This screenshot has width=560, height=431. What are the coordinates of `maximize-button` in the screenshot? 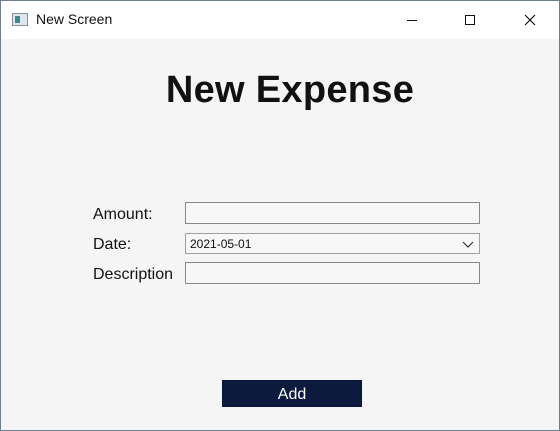 It's located at (470, 20).